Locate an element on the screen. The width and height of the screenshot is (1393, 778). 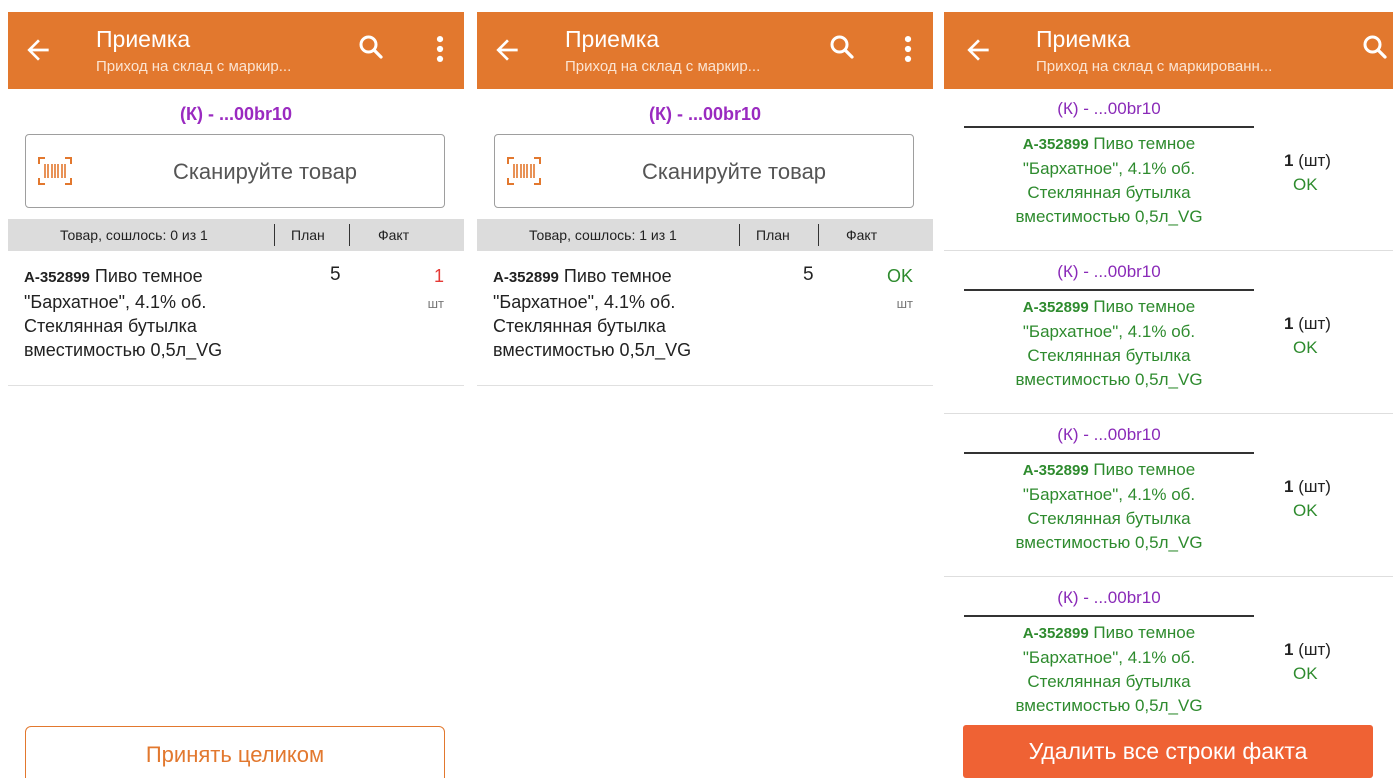
document-code: (К) - ...00br10 is located at coordinates (705, 114).